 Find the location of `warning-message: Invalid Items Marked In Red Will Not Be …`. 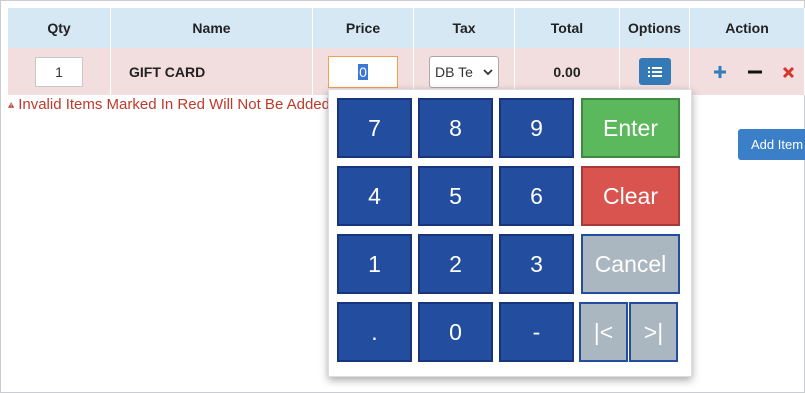

warning-message: Invalid Items Marked In Red Will Not Be … is located at coordinates (169, 105).